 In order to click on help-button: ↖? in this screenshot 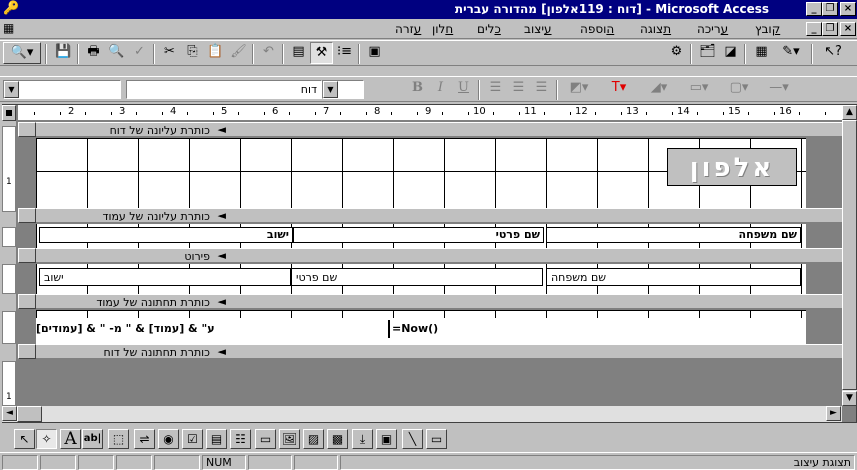, I will do `click(833, 53)`.